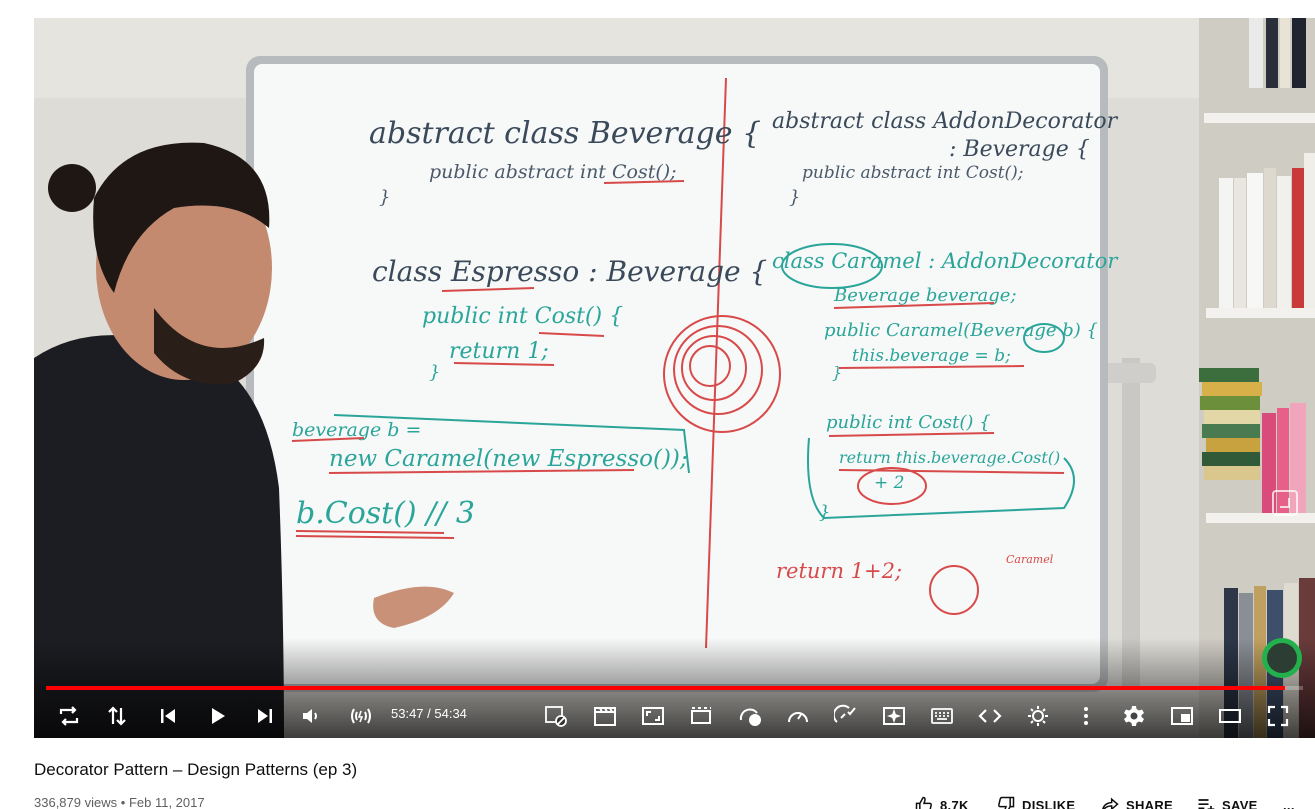  I want to click on share-button: SHARE, so click(1136, 802).